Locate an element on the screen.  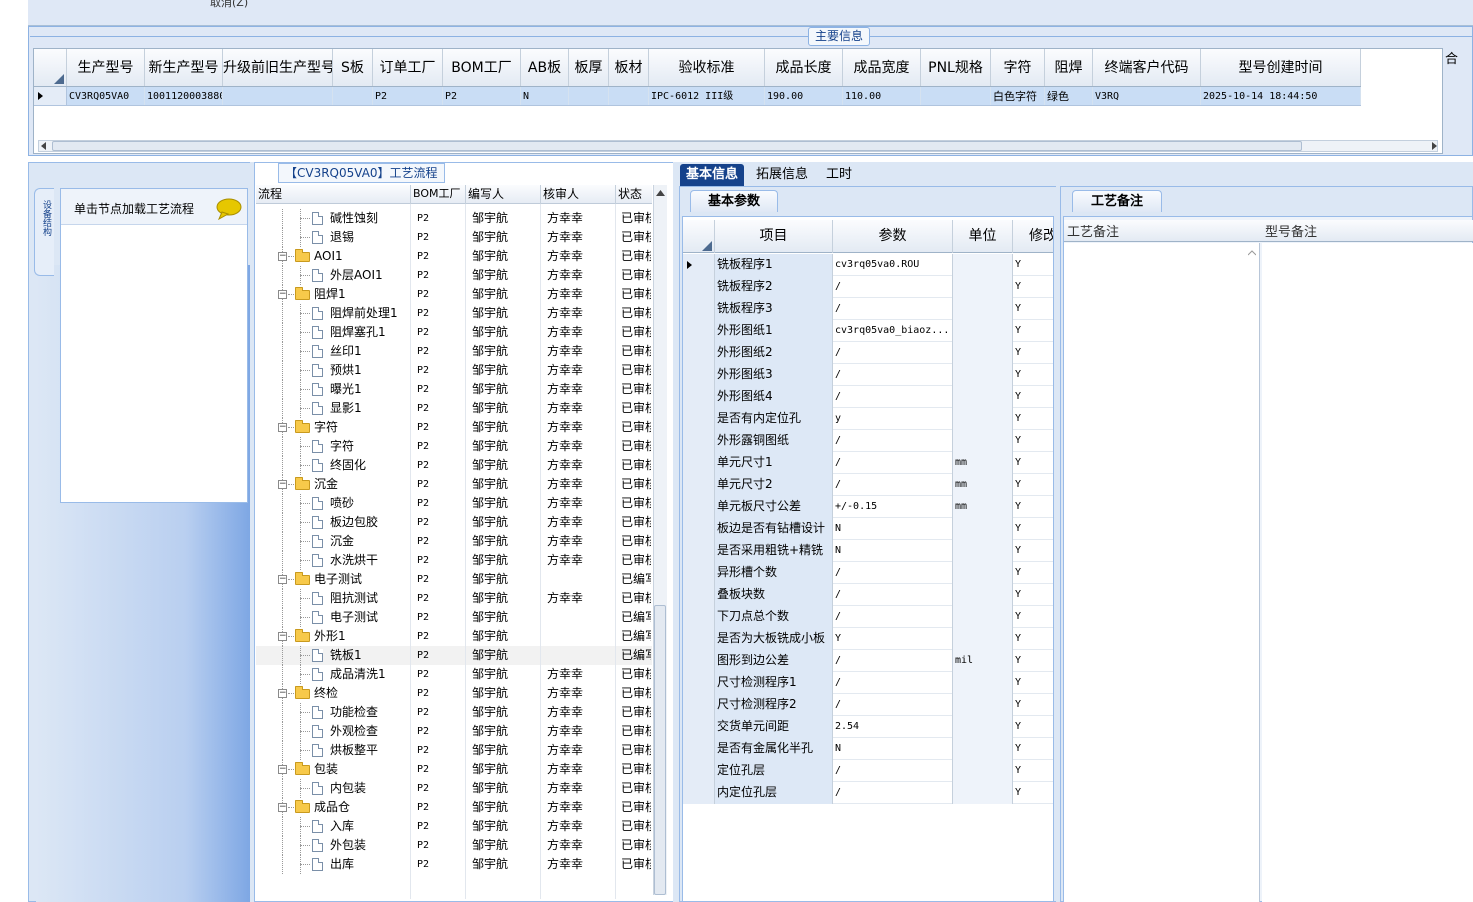
param-unit-cell: mil is located at coordinates (983, 661).